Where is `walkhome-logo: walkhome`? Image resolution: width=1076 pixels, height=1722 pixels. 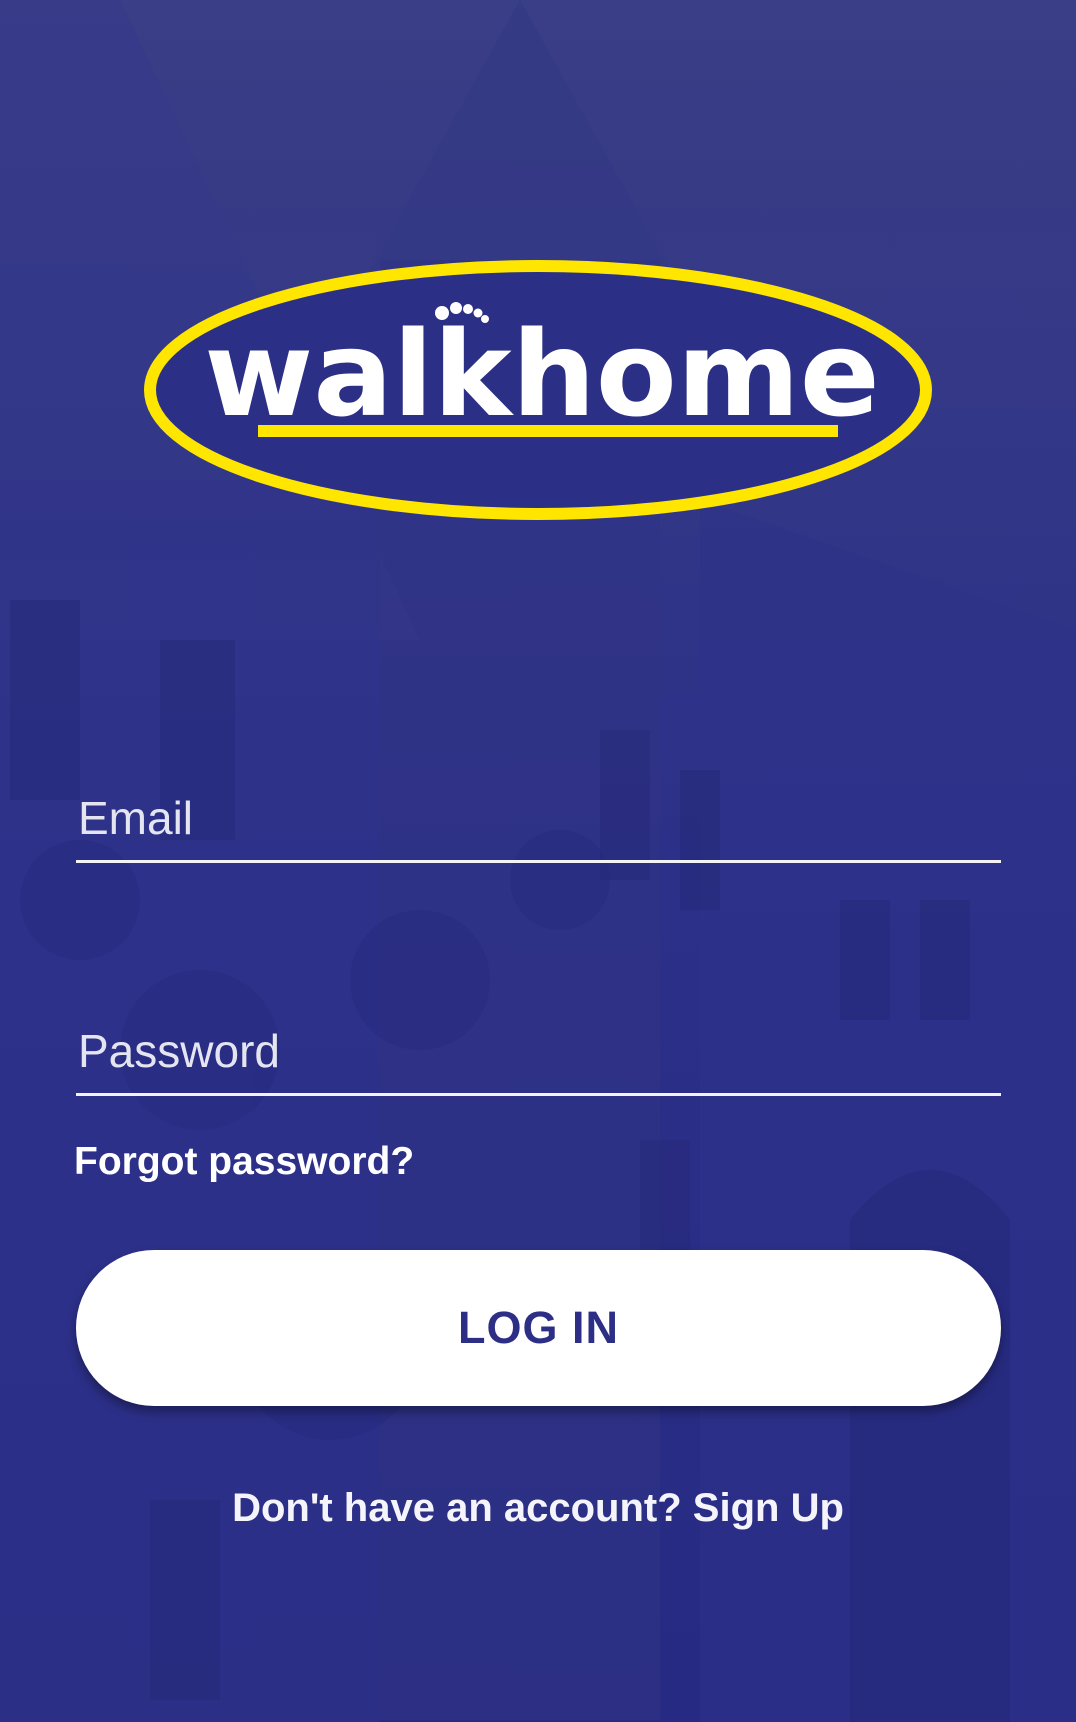 walkhome-logo: walkhome is located at coordinates (538, 390).